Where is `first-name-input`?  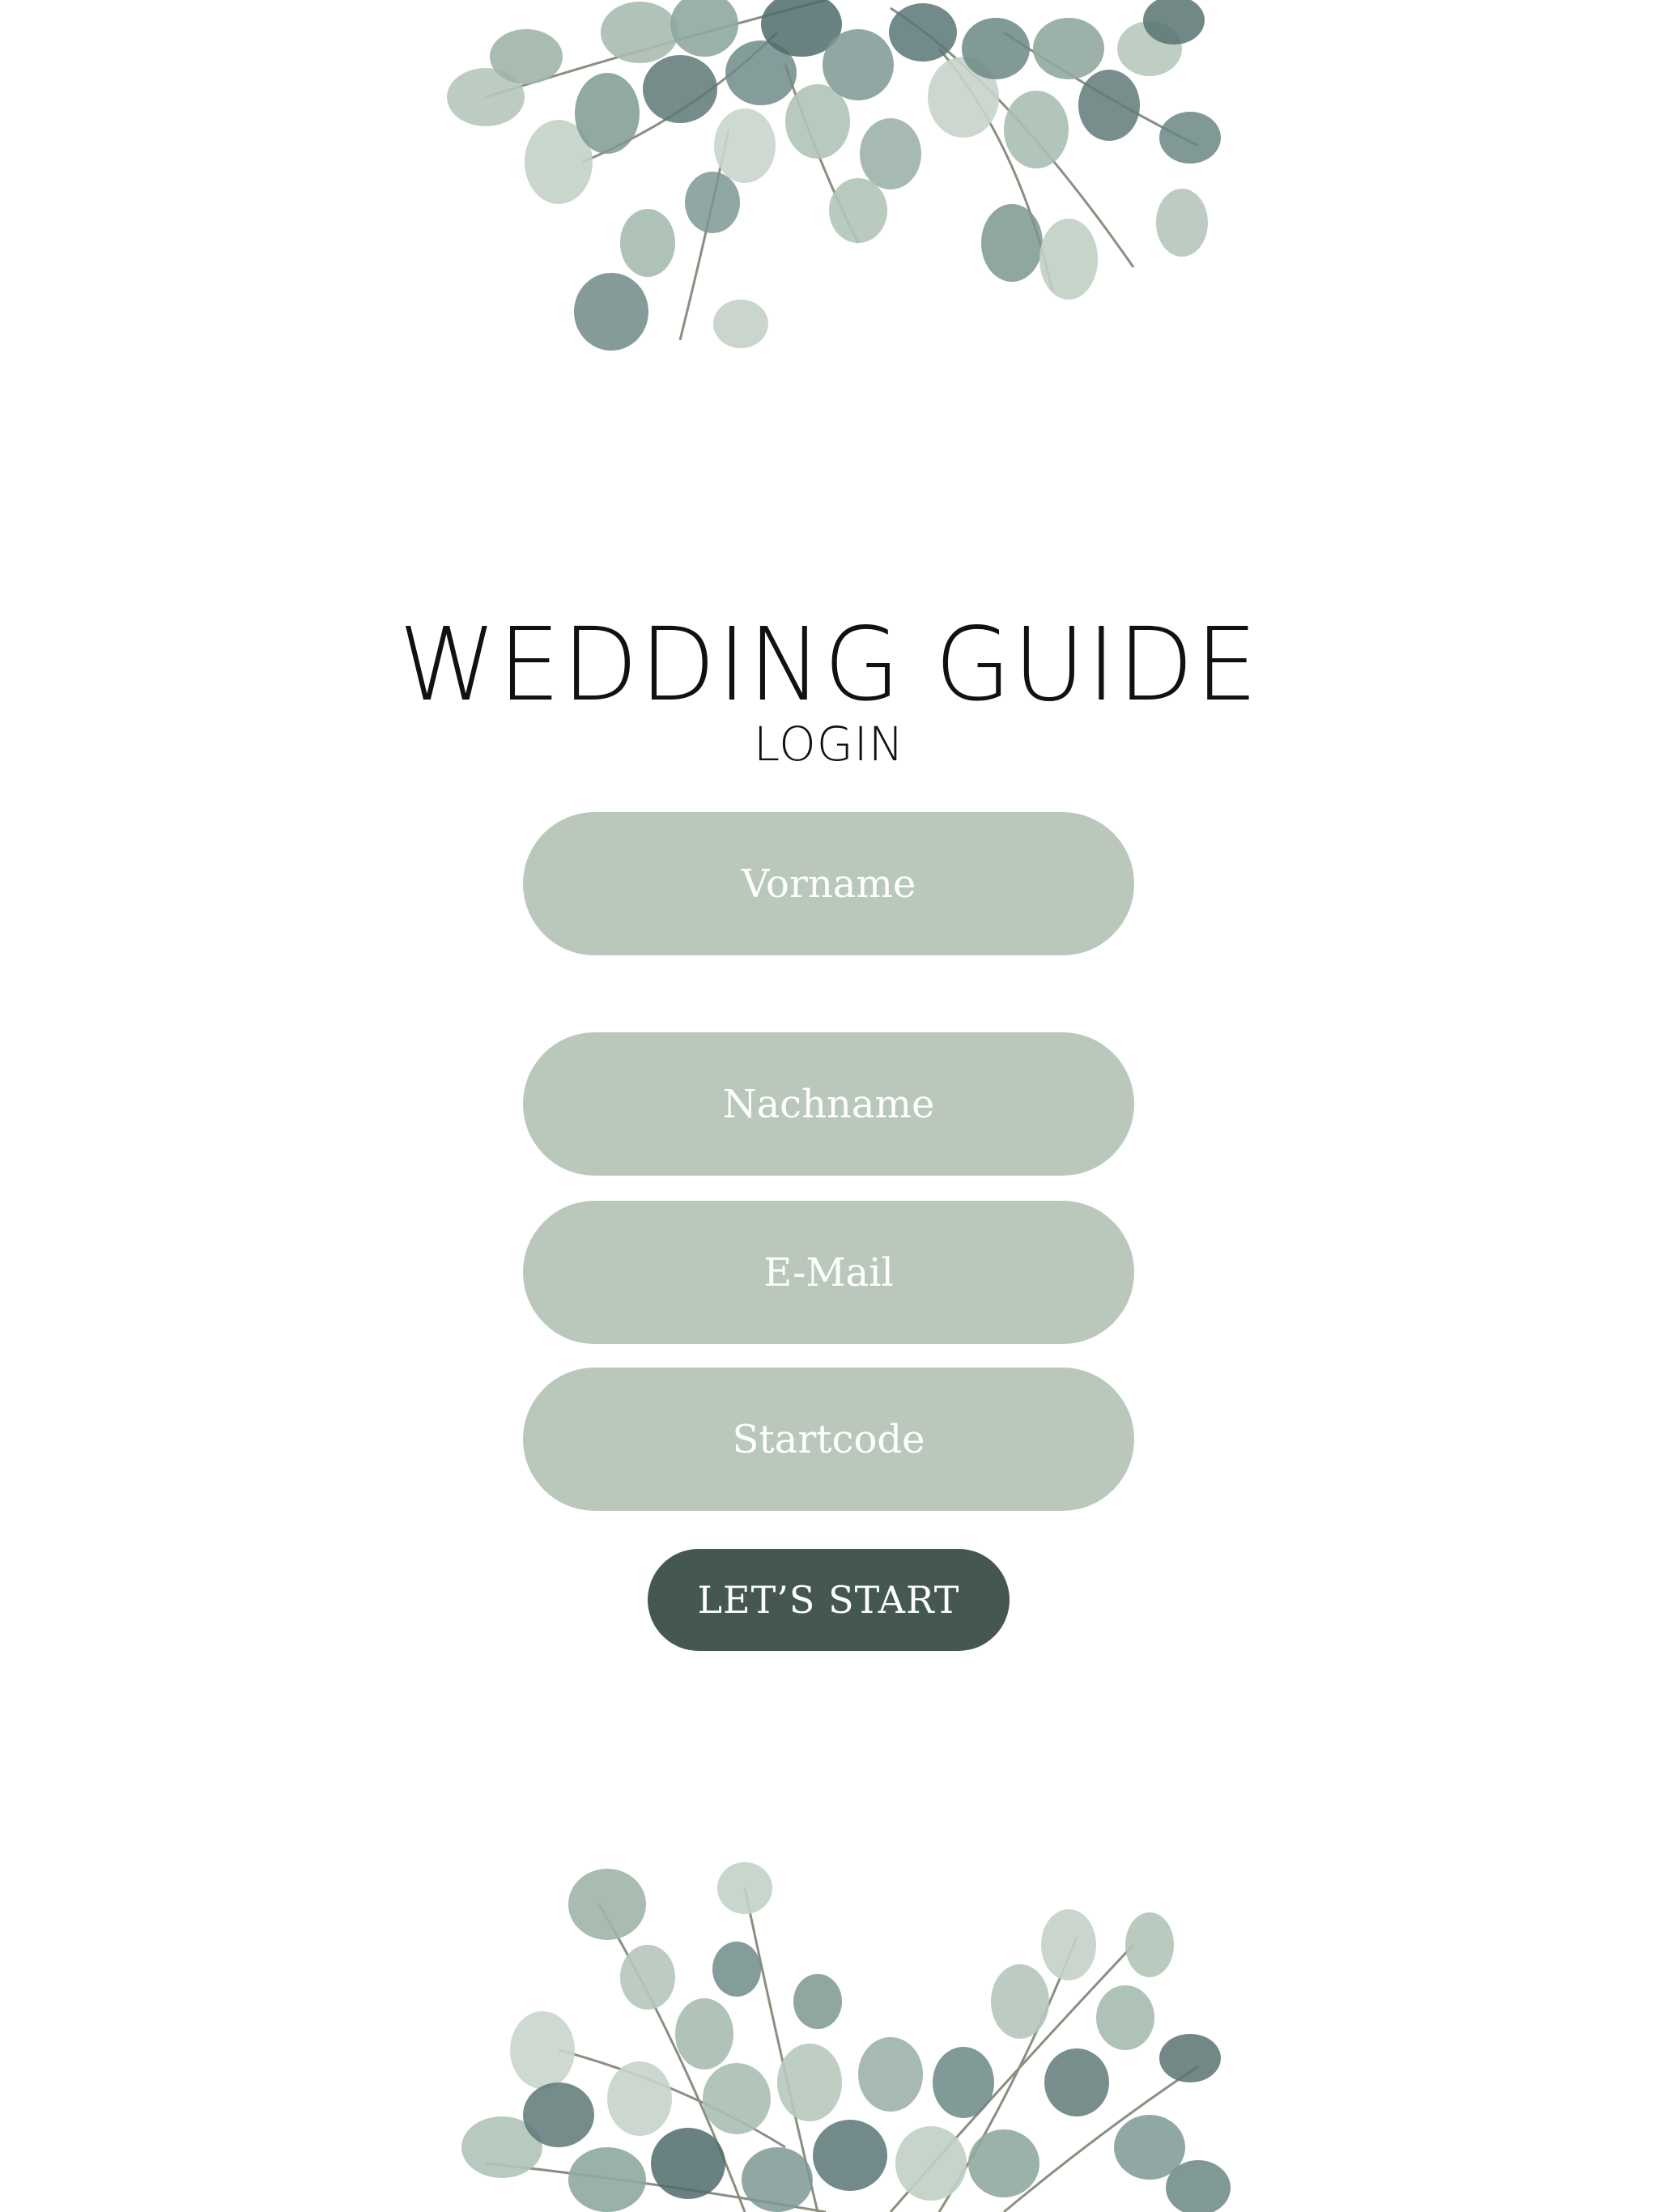
first-name-input is located at coordinates (828, 884).